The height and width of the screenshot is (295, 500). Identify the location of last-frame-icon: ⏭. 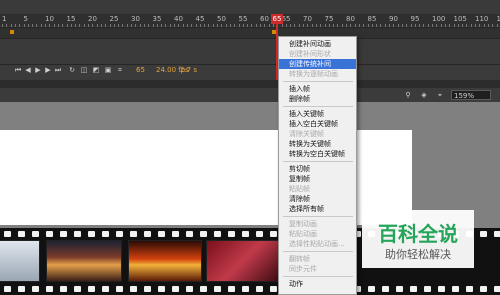
(58, 70).